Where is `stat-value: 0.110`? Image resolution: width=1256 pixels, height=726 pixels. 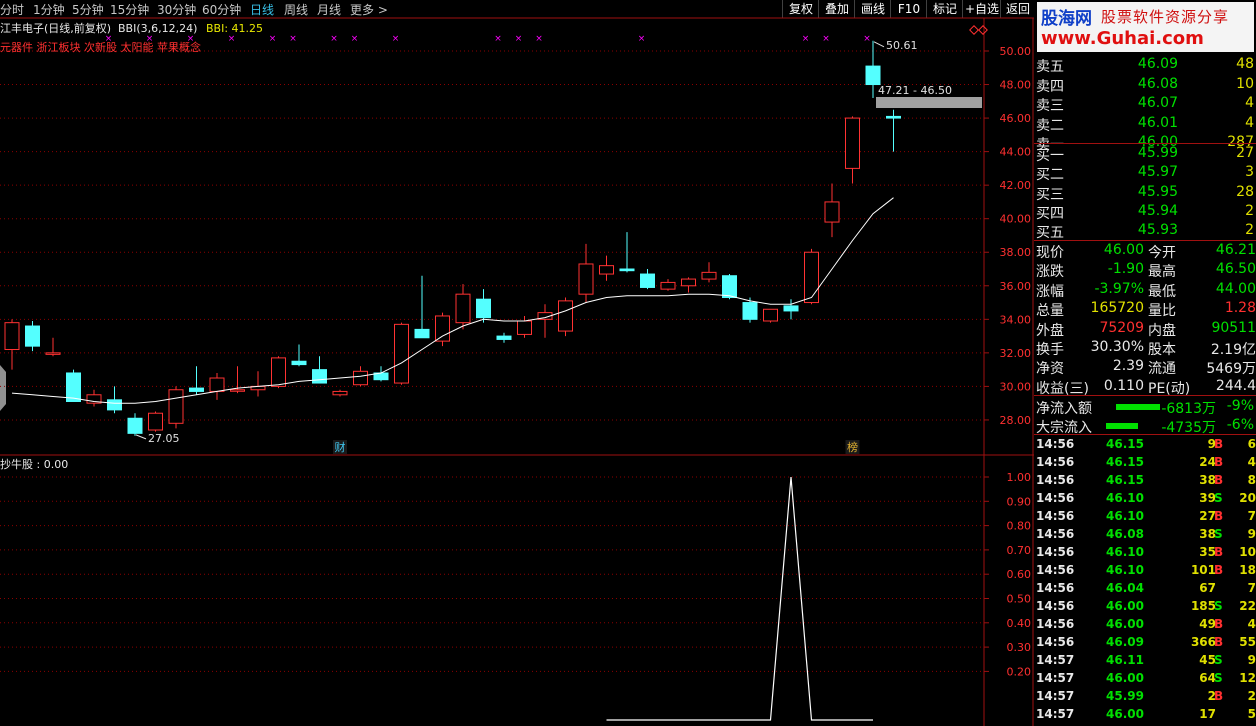 stat-value: 0.110 is located at coordinates (1123, 385).